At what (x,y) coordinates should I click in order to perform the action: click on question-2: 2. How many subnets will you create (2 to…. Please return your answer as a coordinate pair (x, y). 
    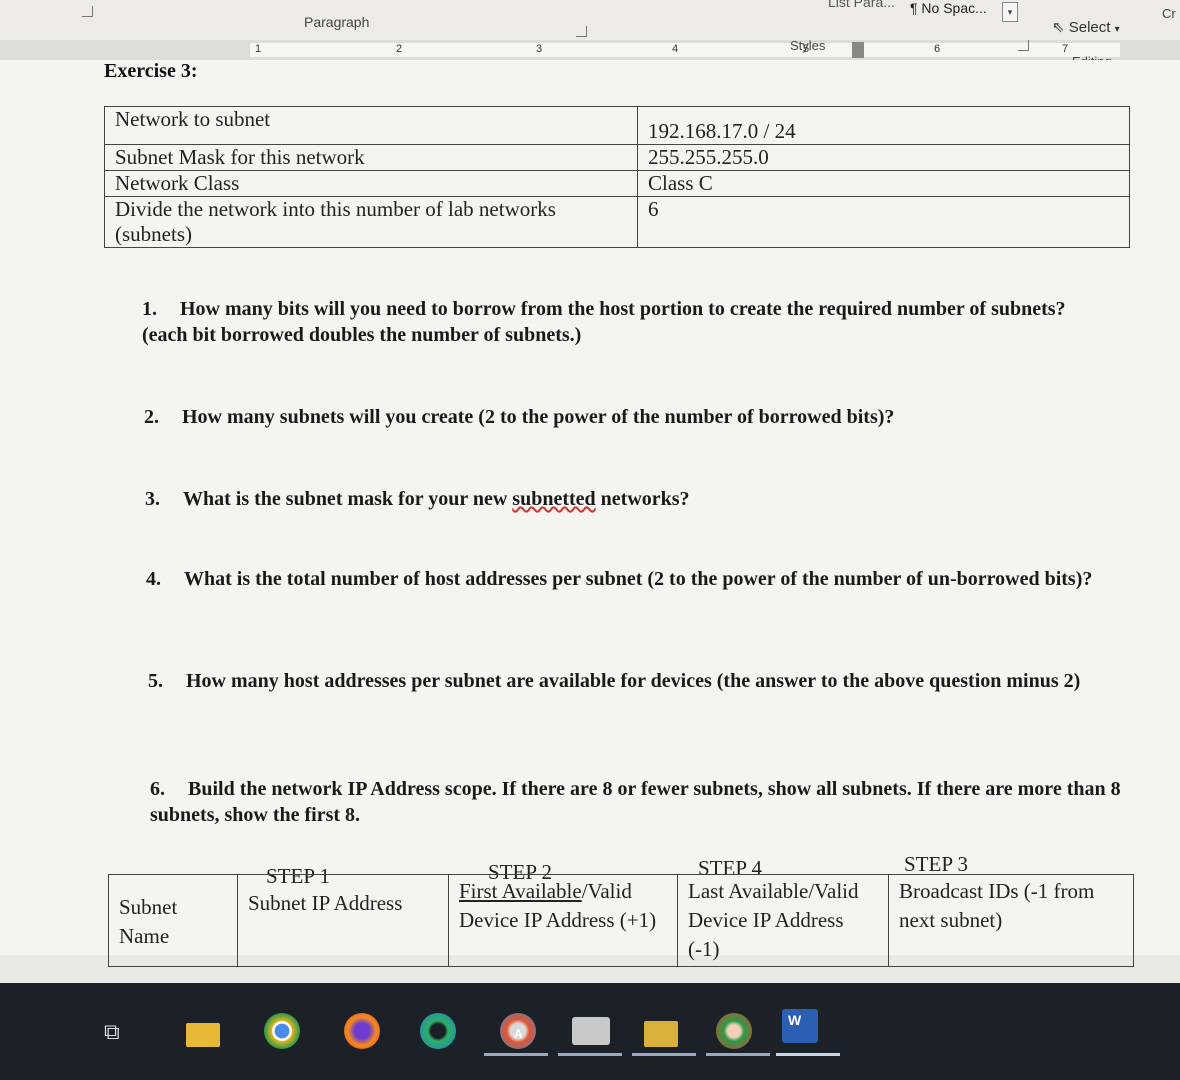
    Looking at the image, I should click on (629, 417).